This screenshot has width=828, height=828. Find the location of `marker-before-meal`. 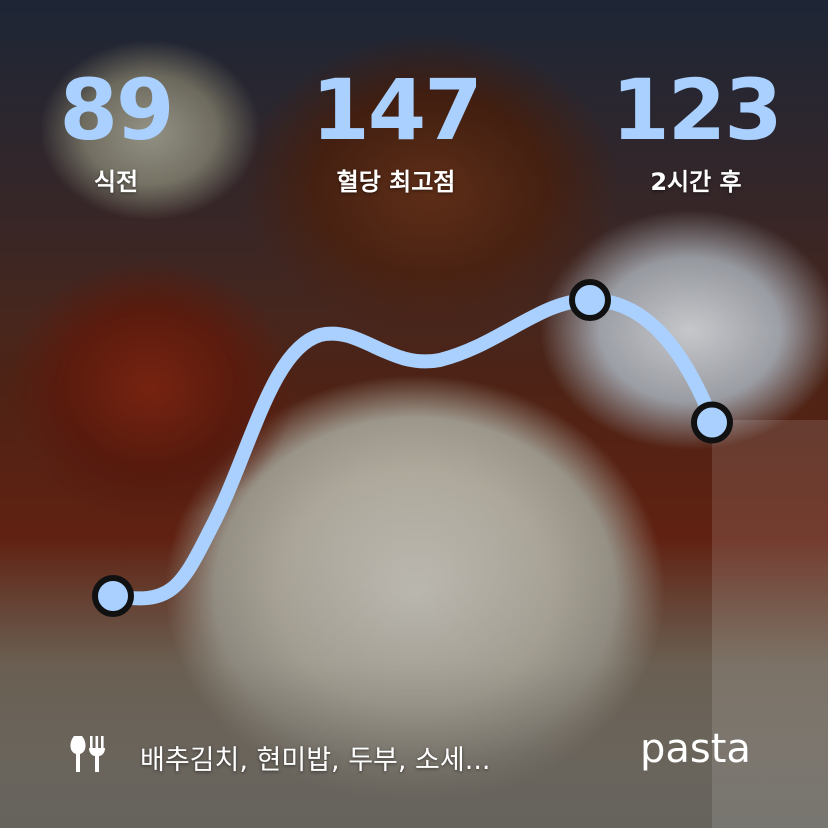

marker-before-meal is located at coordinates (113, 596).